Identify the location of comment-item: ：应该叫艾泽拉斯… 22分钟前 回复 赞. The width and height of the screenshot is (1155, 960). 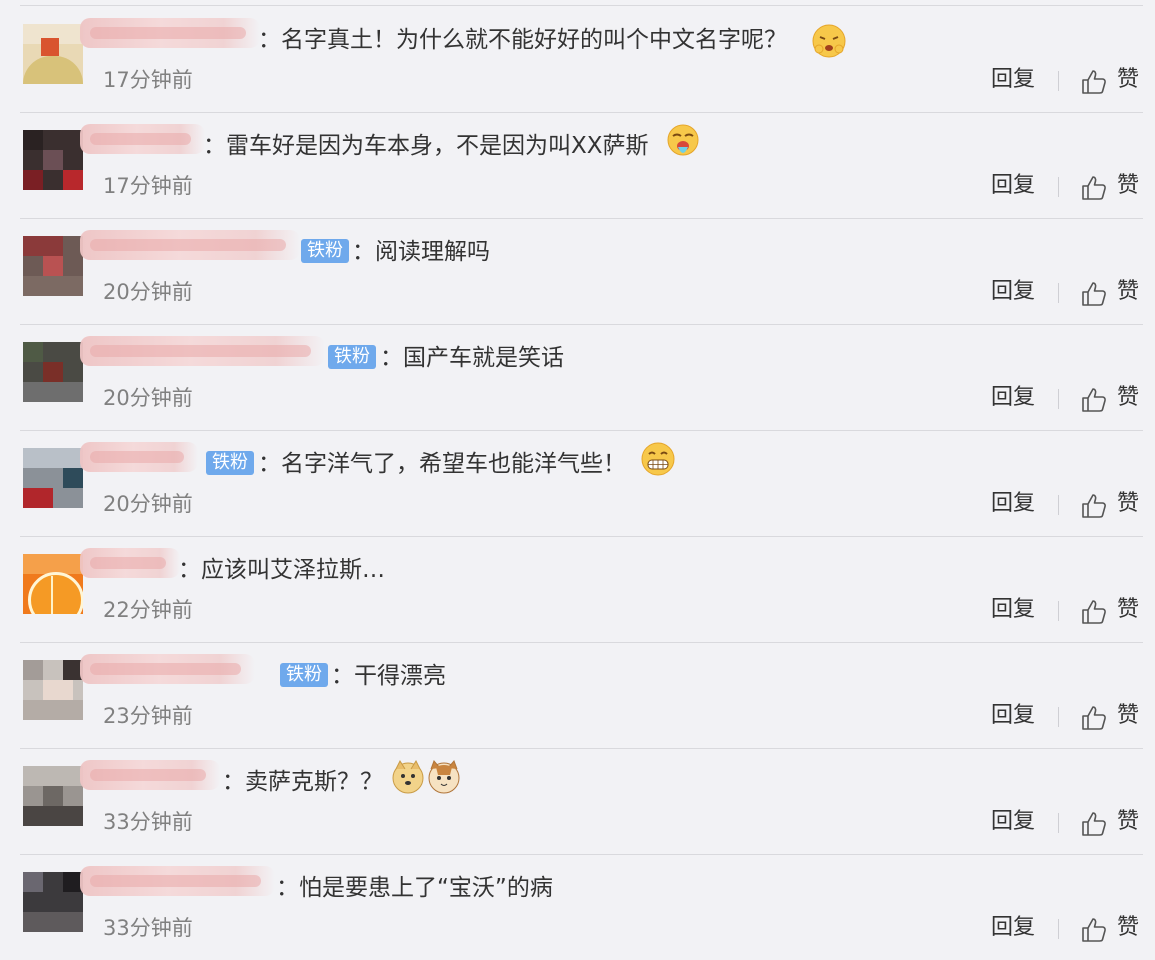
(577, 589).